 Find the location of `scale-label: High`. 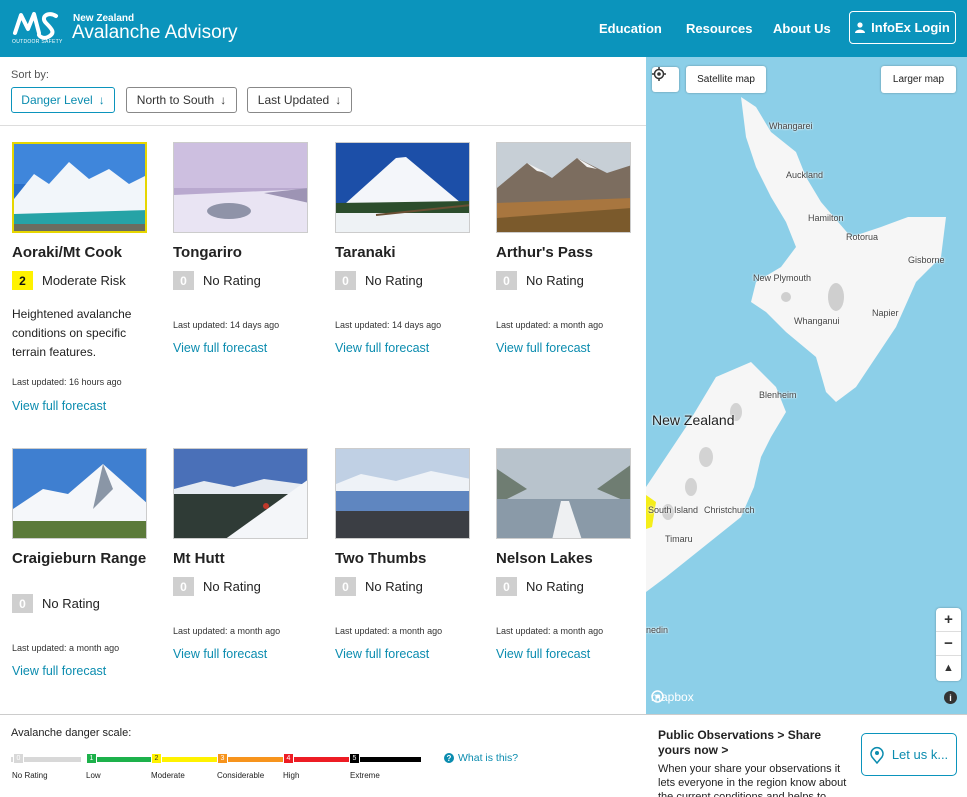

scale-label: High is located at coordinates (291, 775).